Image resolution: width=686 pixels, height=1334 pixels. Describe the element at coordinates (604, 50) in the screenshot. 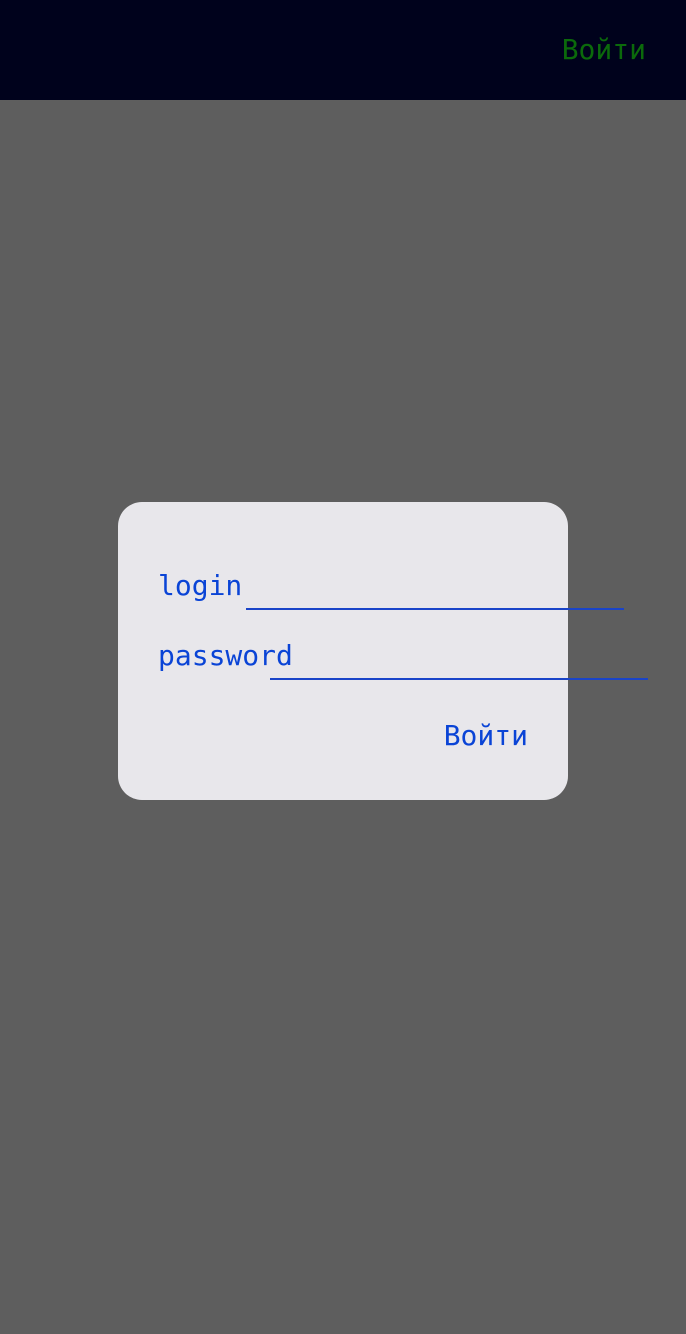

I see `topbar-login-button: Войти` at that location.